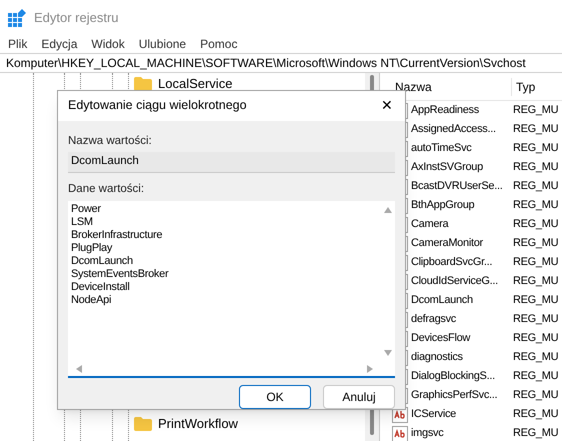 The height and width of the screenshot is (441, 562). What do you see at coordinates (388, 210) in the screenshot?
I see `scroll-up-icon` at bounding box center [388, 210].